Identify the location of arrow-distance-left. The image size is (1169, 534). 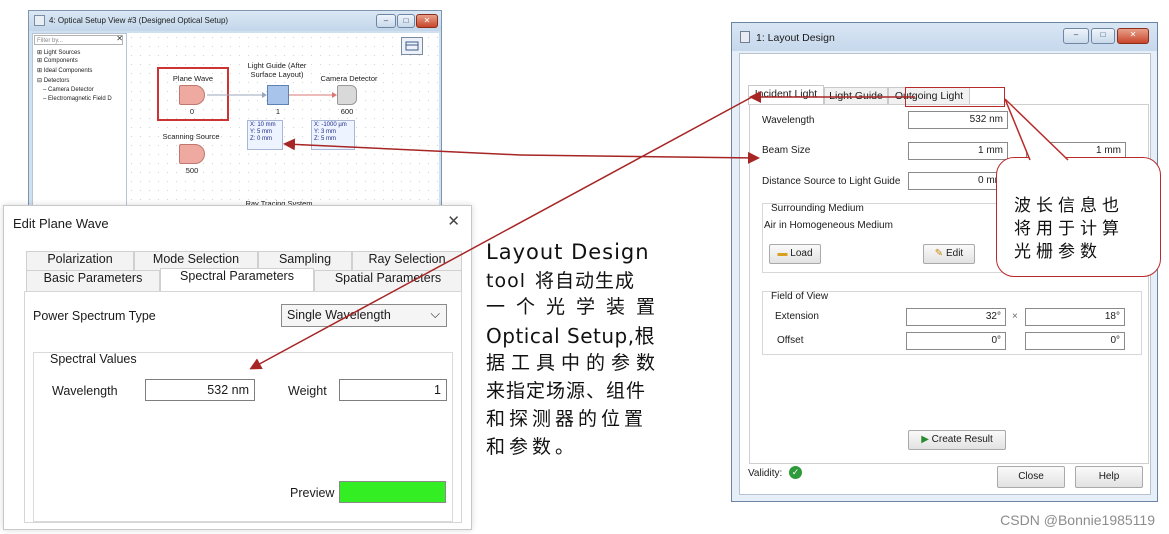
(402, 147).